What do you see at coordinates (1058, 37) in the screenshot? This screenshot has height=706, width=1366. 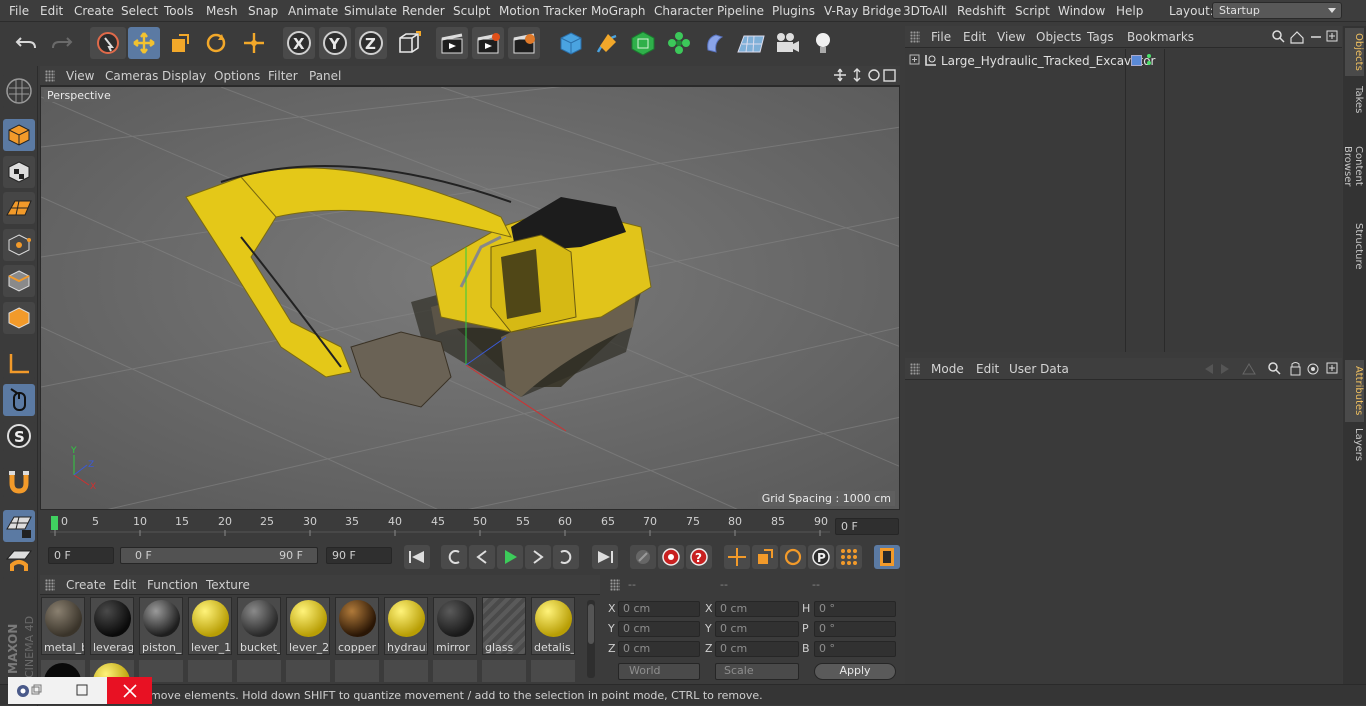 I see `objects-menu-objects: Objects` at bounding box center [1058, 37].